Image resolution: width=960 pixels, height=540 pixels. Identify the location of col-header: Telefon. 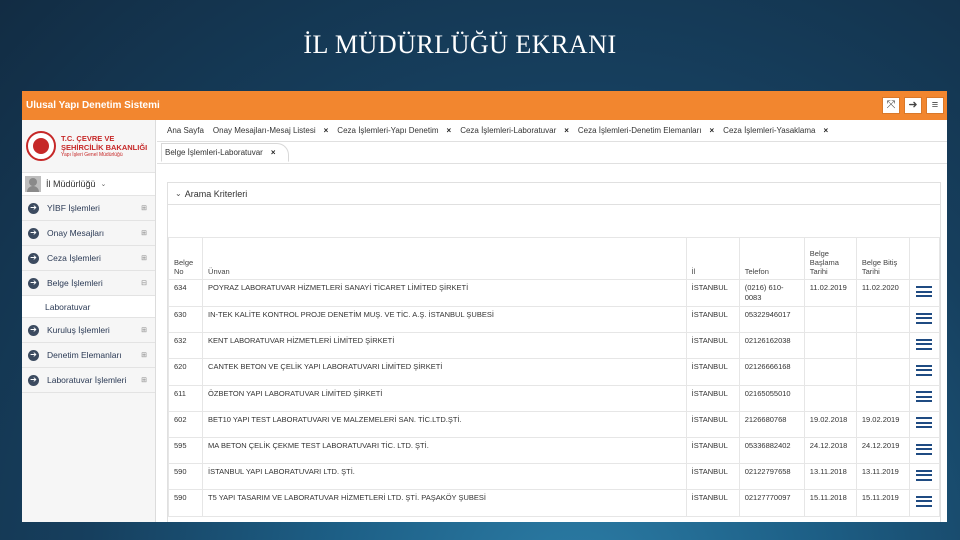
(771, 258).